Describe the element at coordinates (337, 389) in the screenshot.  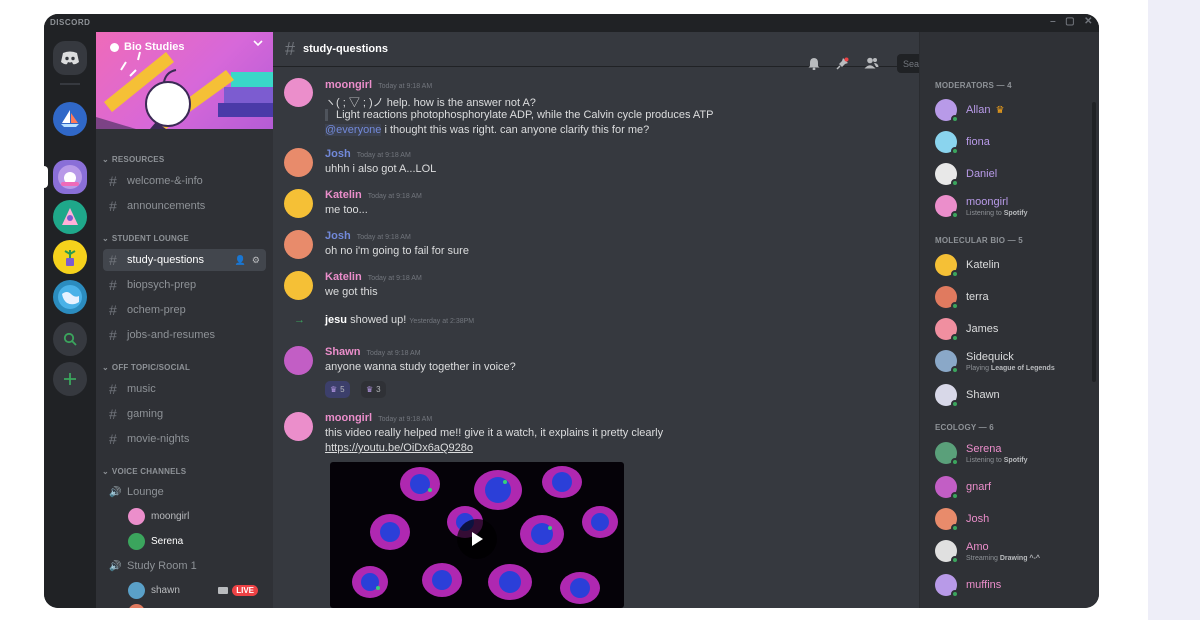
I see `reaction: ♛ 5` at that location.